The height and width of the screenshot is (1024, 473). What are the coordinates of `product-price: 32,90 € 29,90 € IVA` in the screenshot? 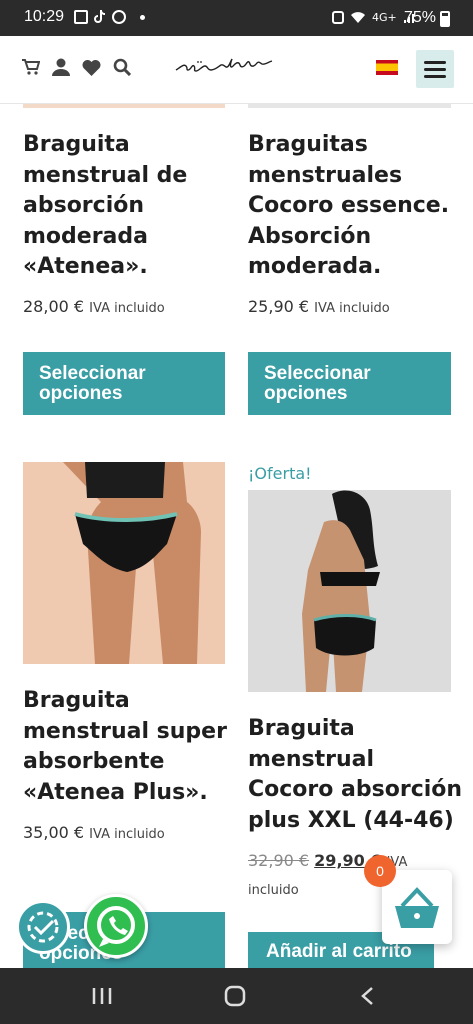 It's located at (353, 860).